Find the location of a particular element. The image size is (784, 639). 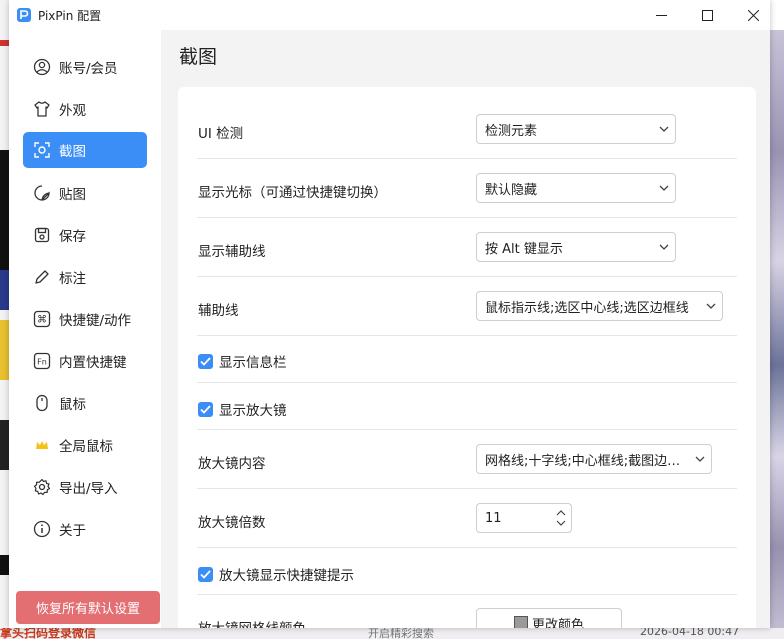

sidebar-item-label: 导出/导入 is located at coordinates (88, 489).